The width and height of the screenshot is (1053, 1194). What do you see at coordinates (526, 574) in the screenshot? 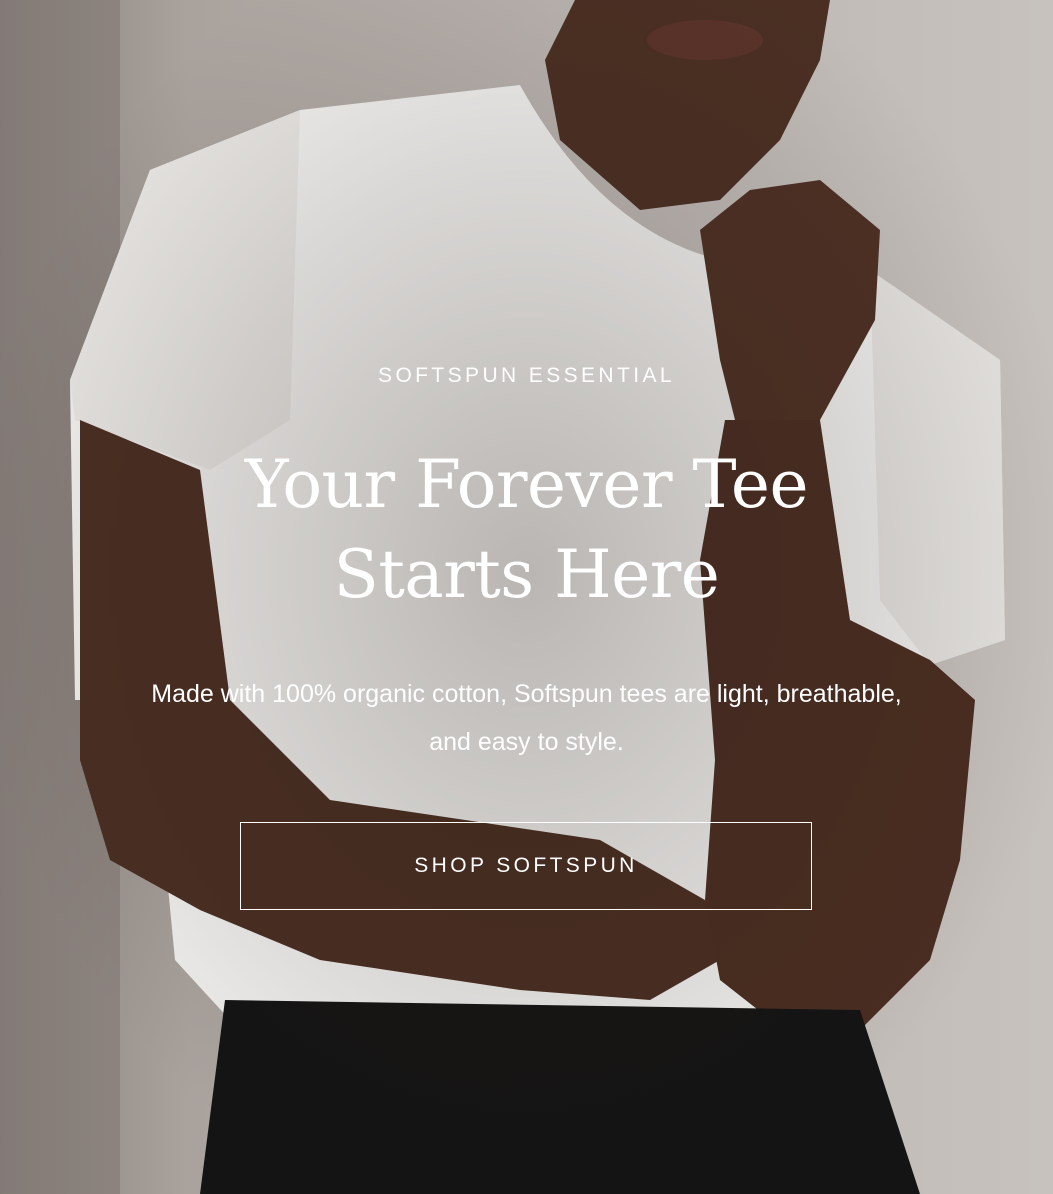
I see `headline-line-2: Starts Here` at bounding box center [526, 574].